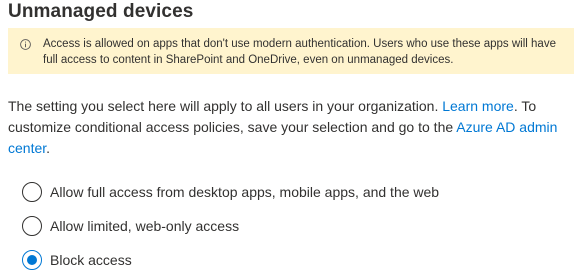 This screenshot has width=574, height=270. What do you see at coordinates (91, 260) in the screenshot?
I see `option-label: Block access` at bounding box center [91, 260].